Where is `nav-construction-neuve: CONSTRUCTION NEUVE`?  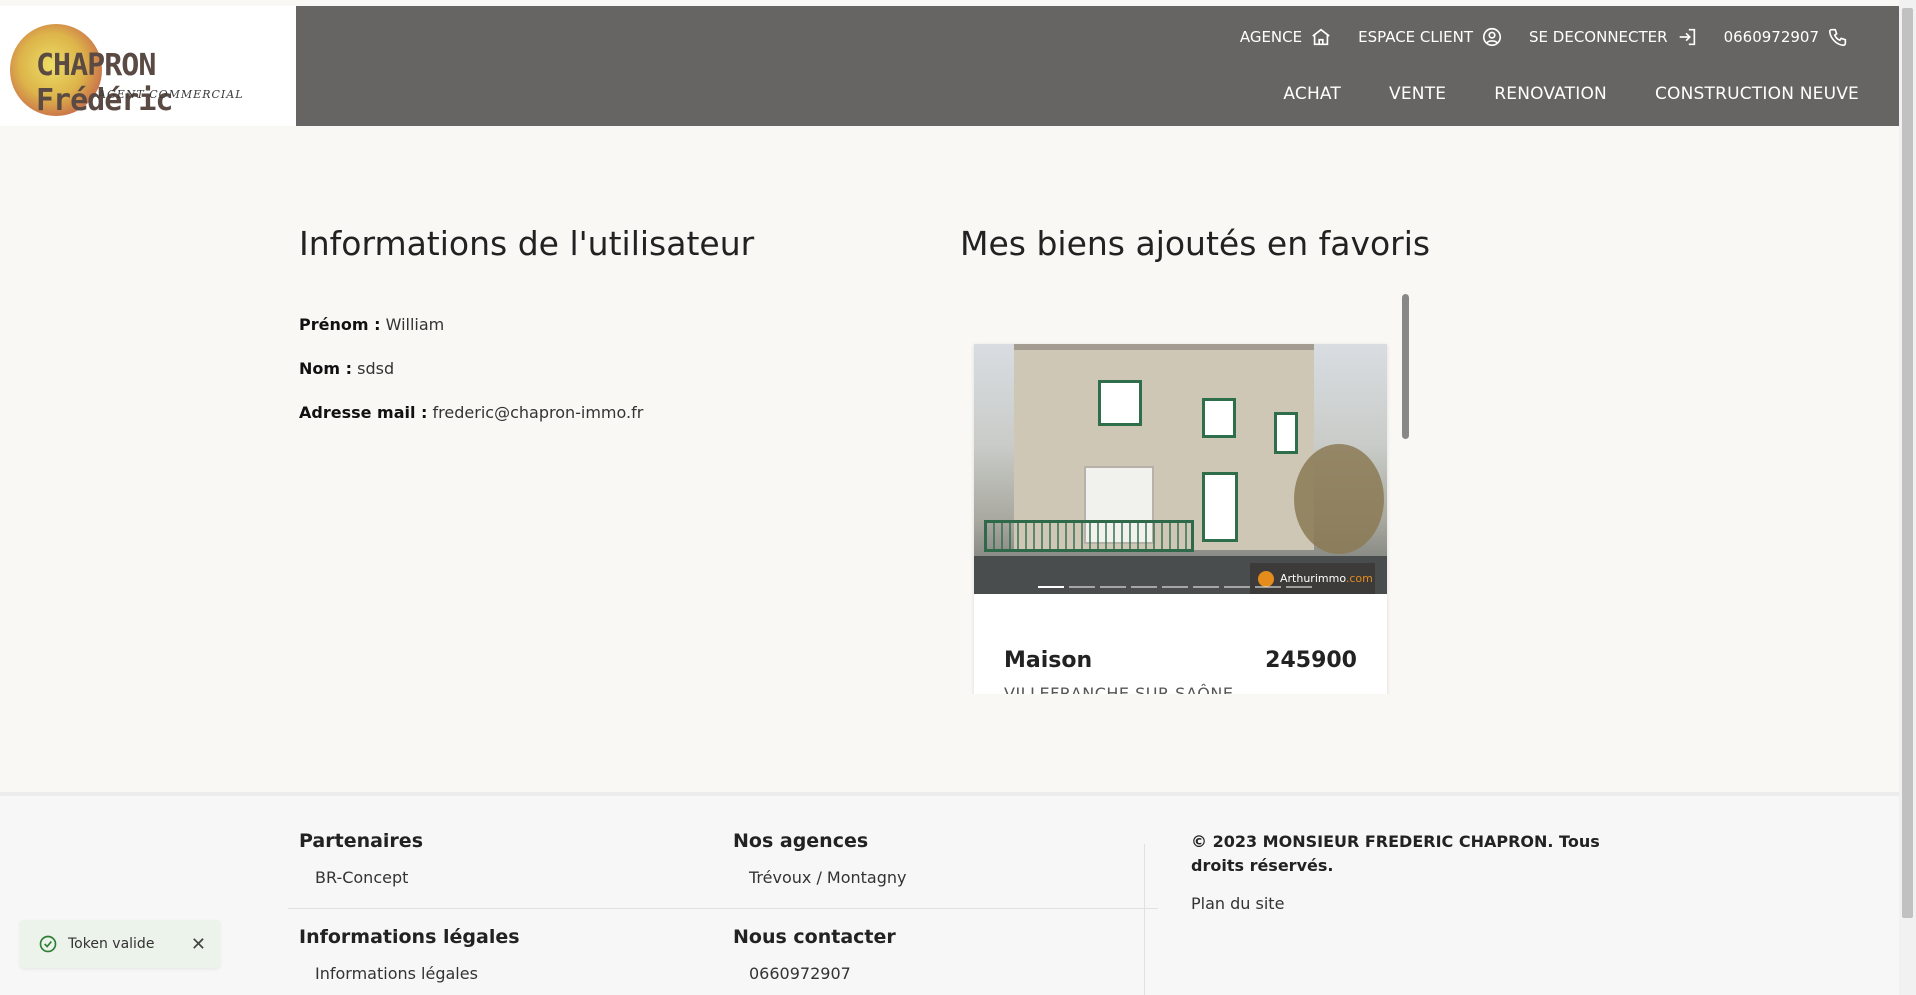 nav-construction-neuve: CONSTRUCTION NEUVE is located at coordinates (1757, 94).